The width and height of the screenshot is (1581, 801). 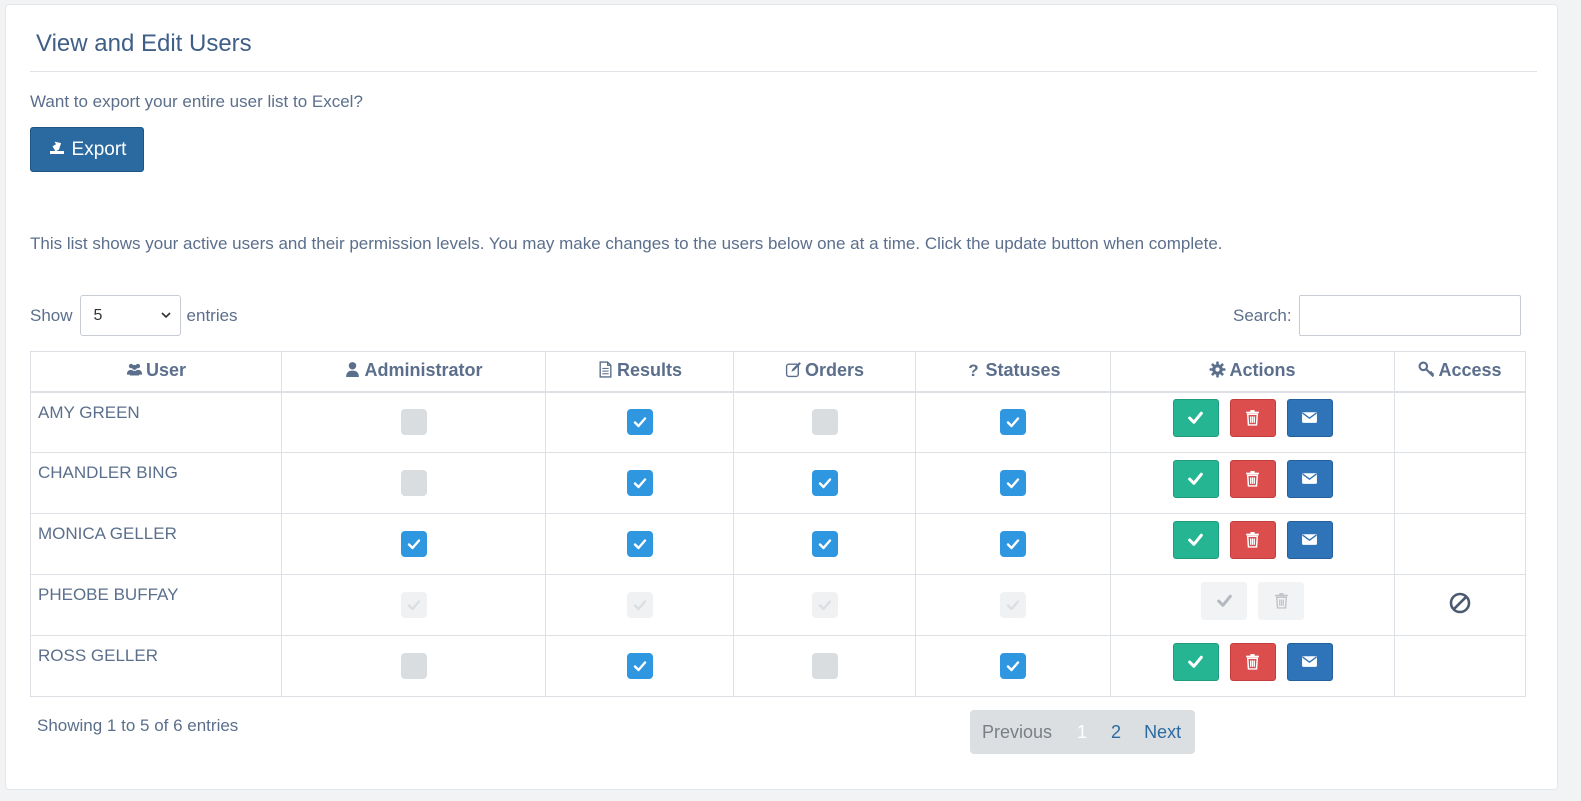 I want to click on column-header-access: Access, so click(x=1460, y=372).